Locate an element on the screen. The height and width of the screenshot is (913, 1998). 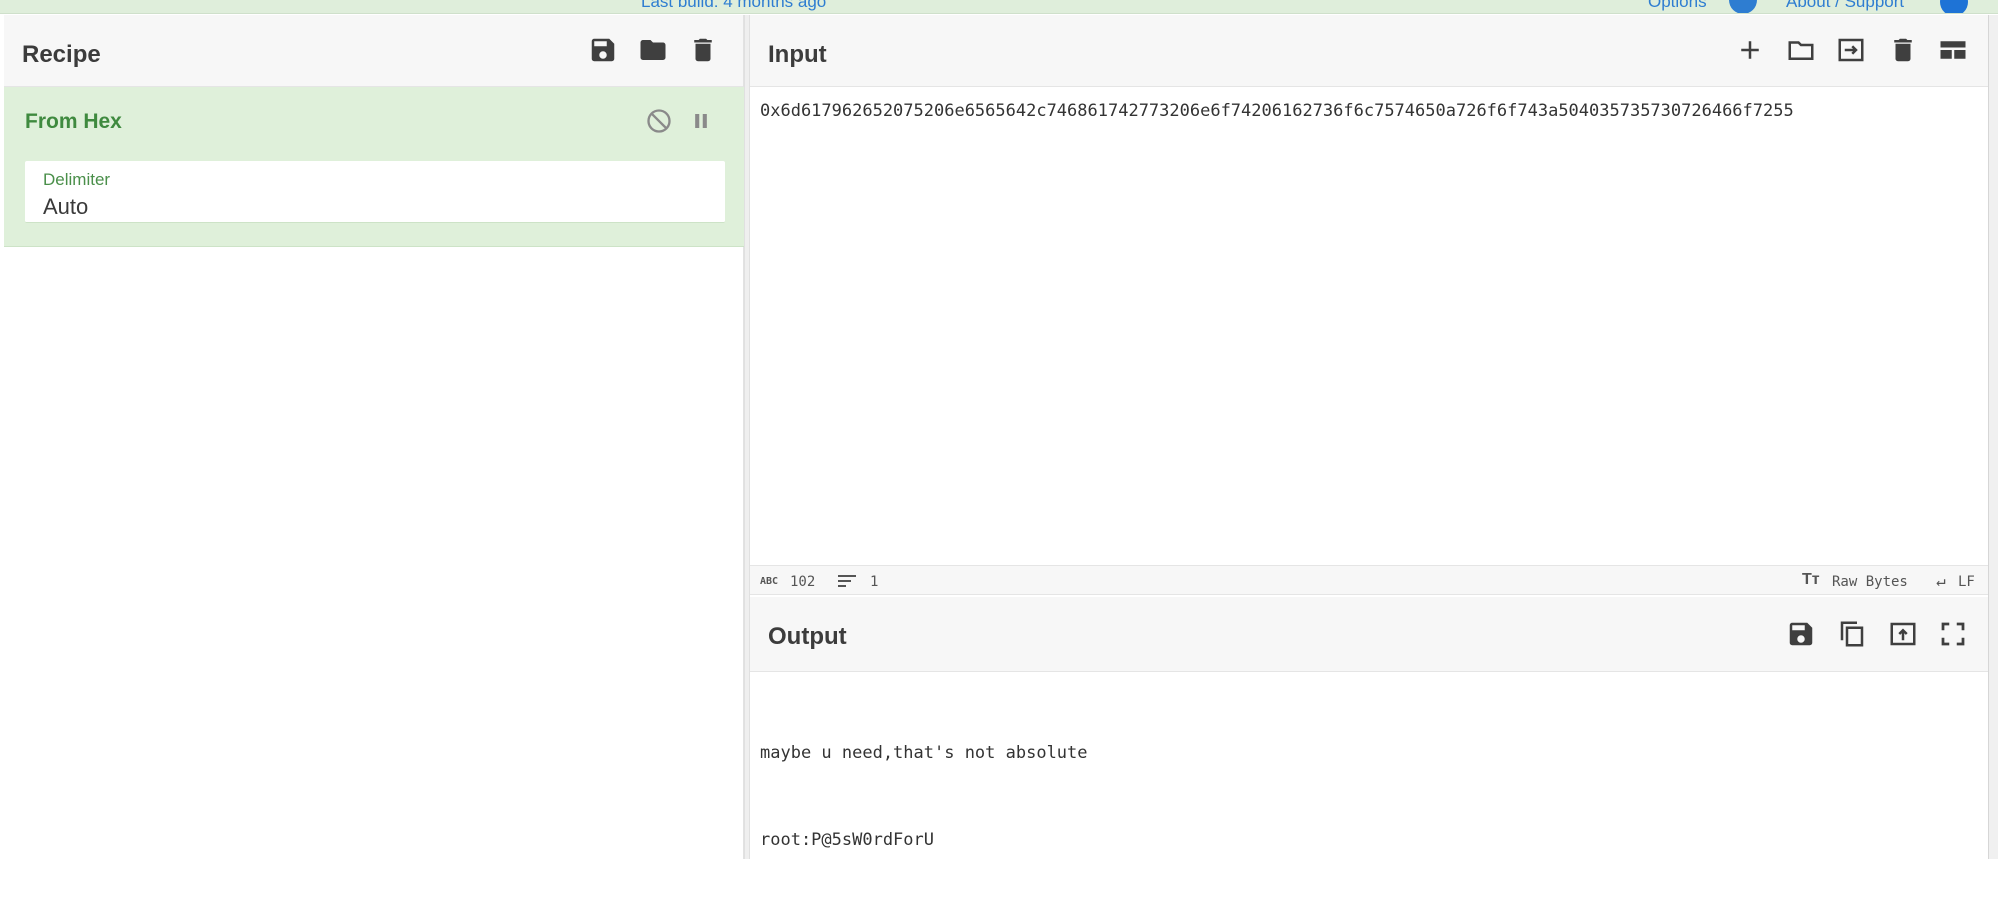
fullscreen-icon is located at coordinates (1953, 634).